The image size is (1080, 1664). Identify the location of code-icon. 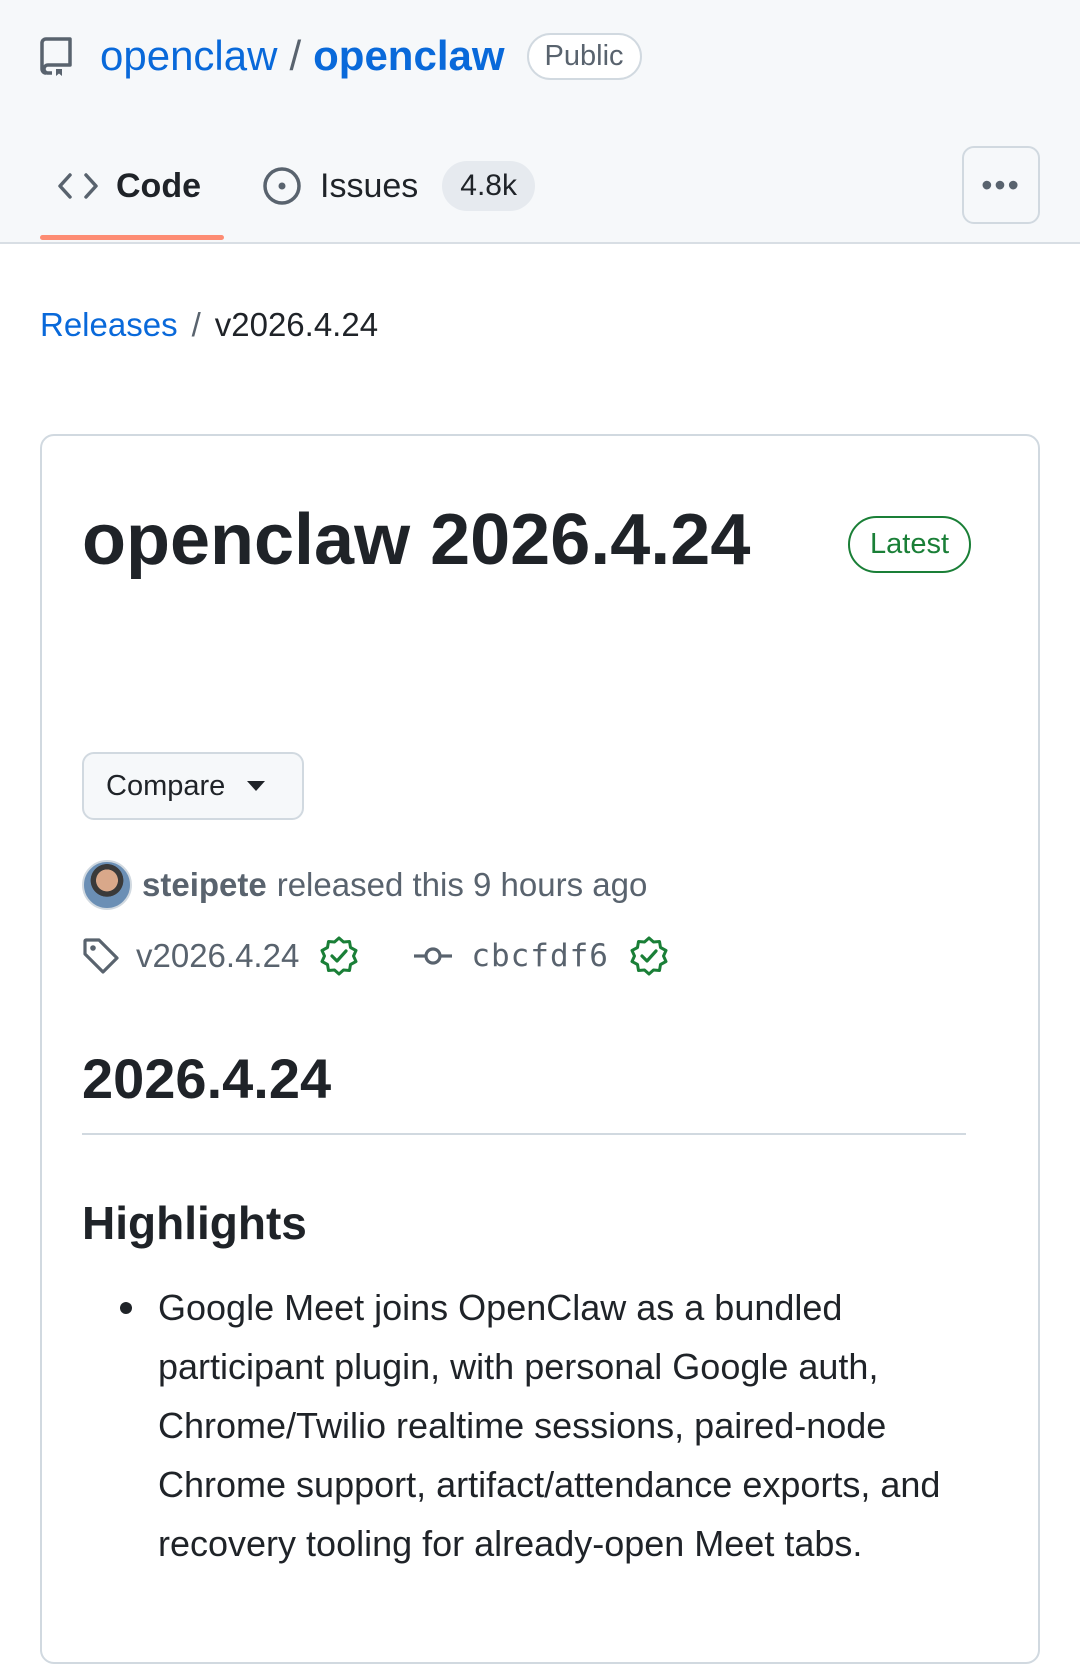
(78, 186).